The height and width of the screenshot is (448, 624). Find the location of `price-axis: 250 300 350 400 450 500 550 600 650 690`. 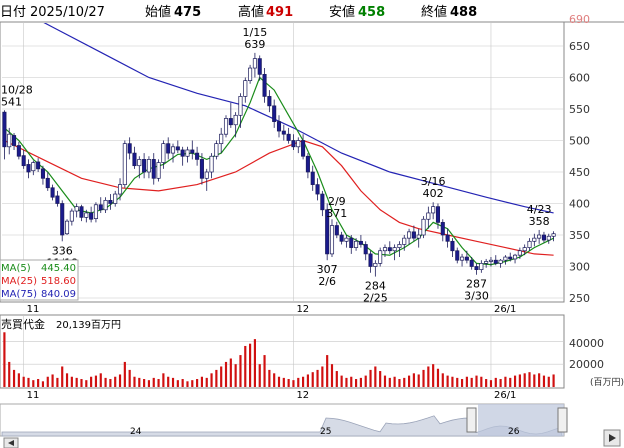

price-axis: 250 300 350 400 450 500 550 600 650 690 is located at coordinates (579, 159).